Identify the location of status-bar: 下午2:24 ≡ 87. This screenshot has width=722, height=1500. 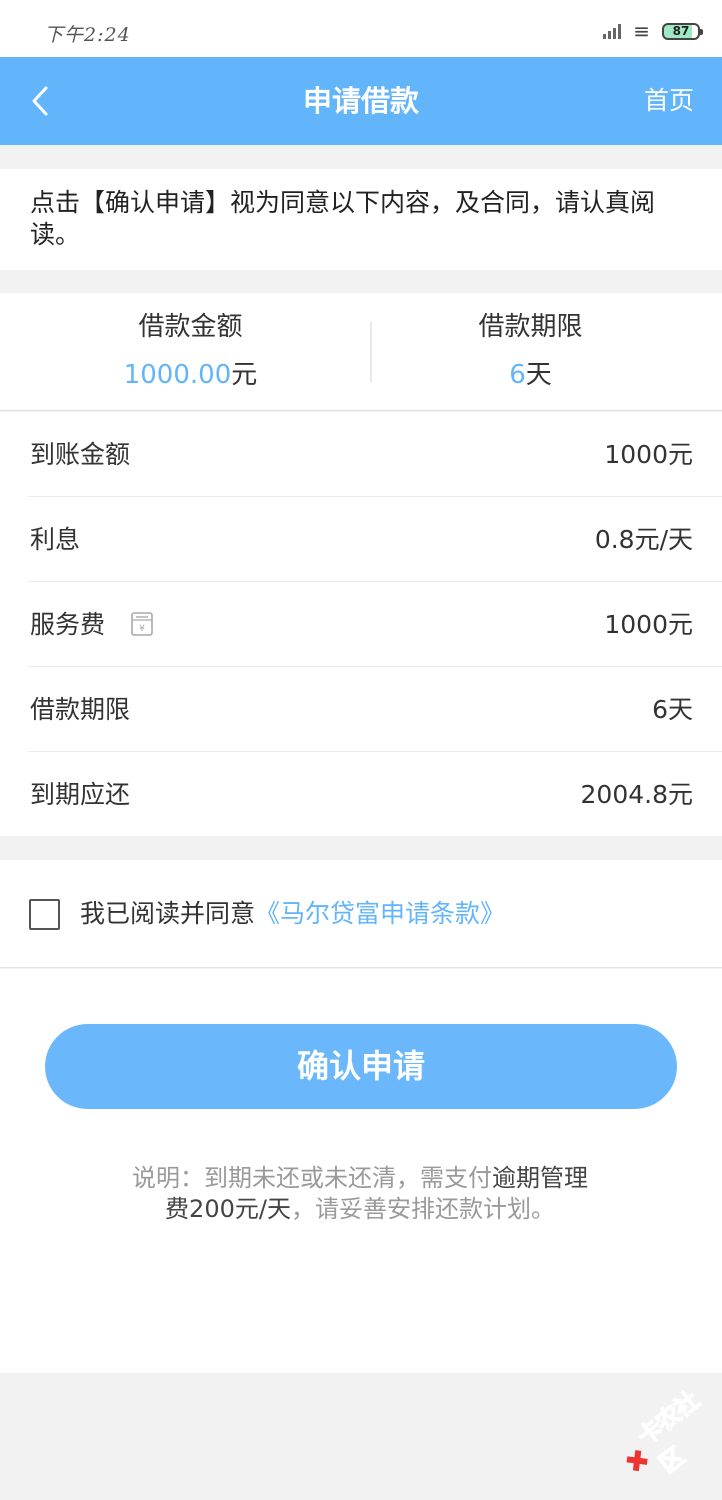
(361, 28).